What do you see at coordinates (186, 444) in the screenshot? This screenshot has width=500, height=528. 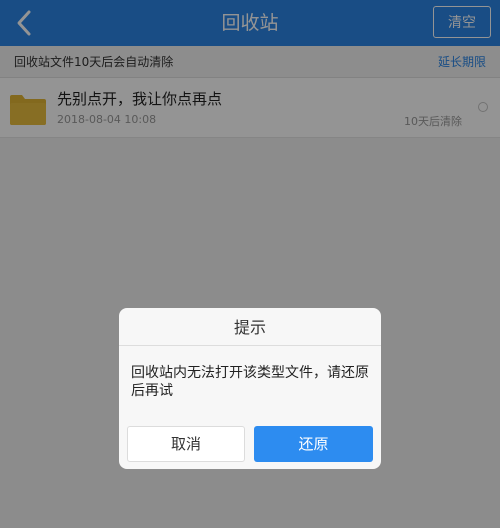 I see `cancel-button: 取消` at bounding box center [186, 444].